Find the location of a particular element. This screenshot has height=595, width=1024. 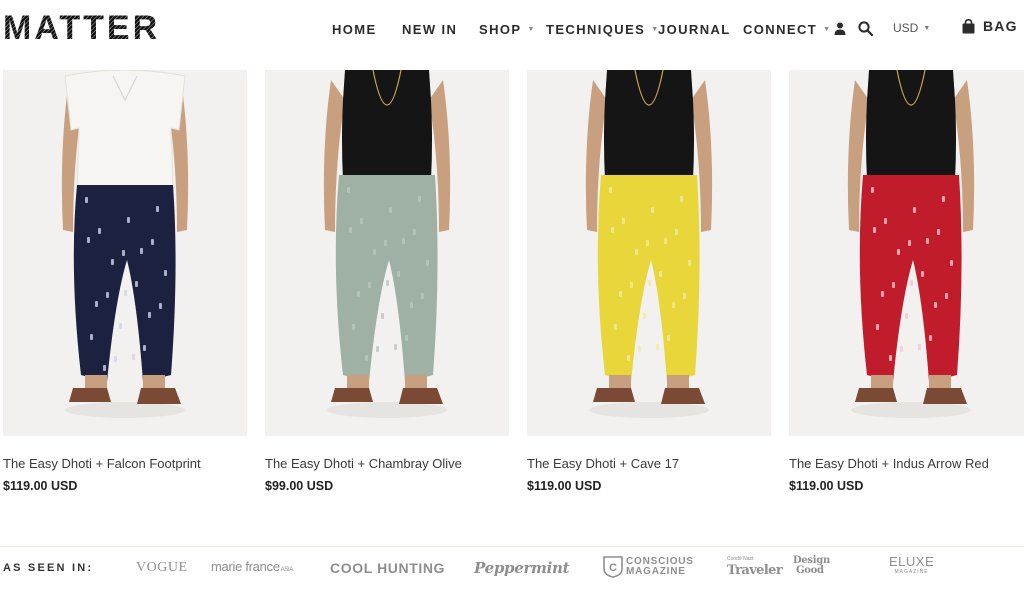

user-icon is located at coordinates (840, 28).